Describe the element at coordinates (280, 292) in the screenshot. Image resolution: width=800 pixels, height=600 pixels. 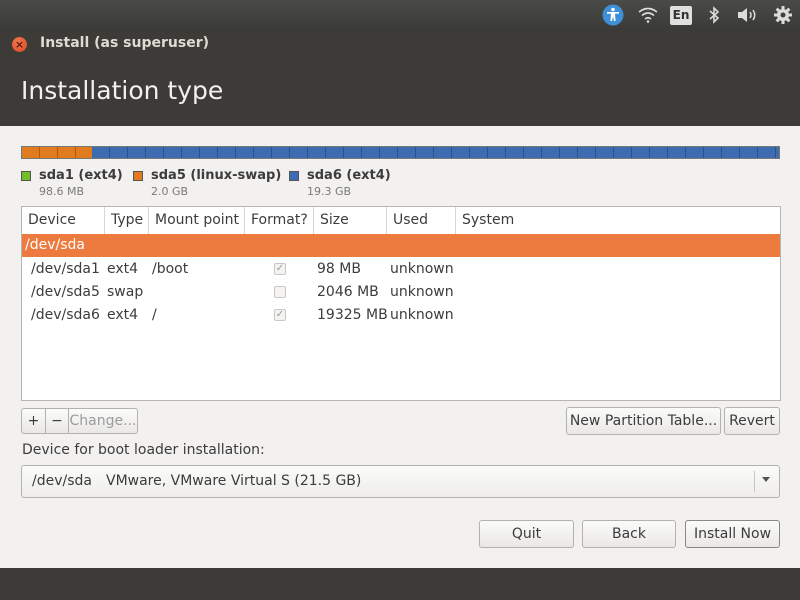
I see `format-checkbox` at that location.